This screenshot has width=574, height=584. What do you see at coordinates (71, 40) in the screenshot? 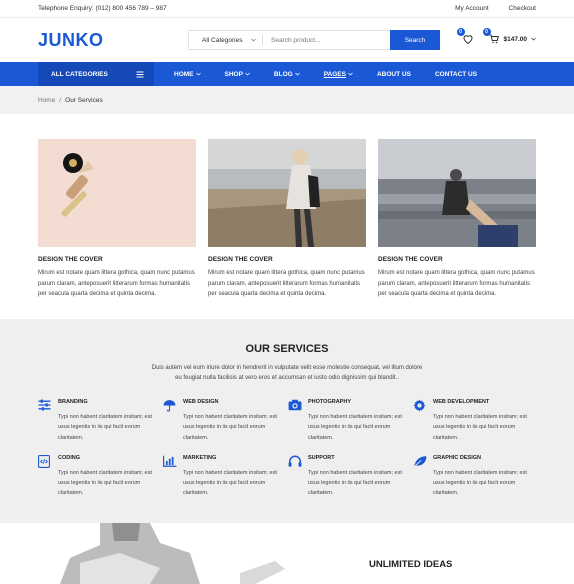
I see `site-logo: JUNKO` at bounding box center [71, 40].